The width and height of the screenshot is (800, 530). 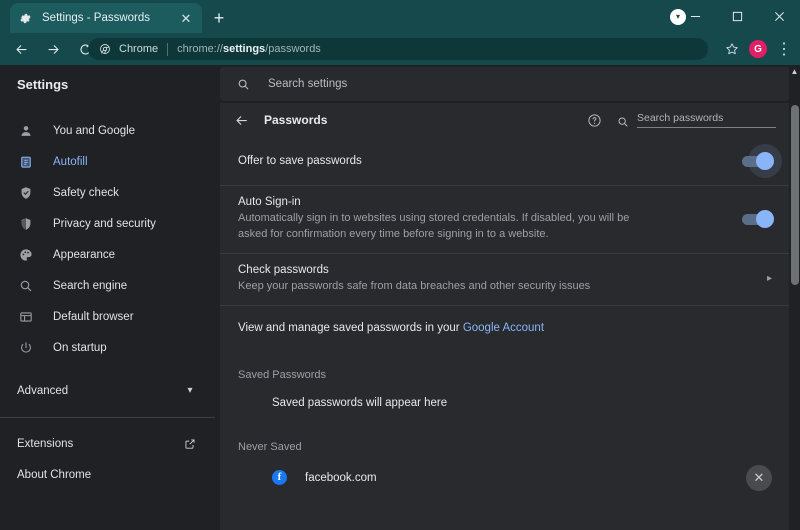 I want to click on tab-close-icon: ✕, so click(x=186, y=18).